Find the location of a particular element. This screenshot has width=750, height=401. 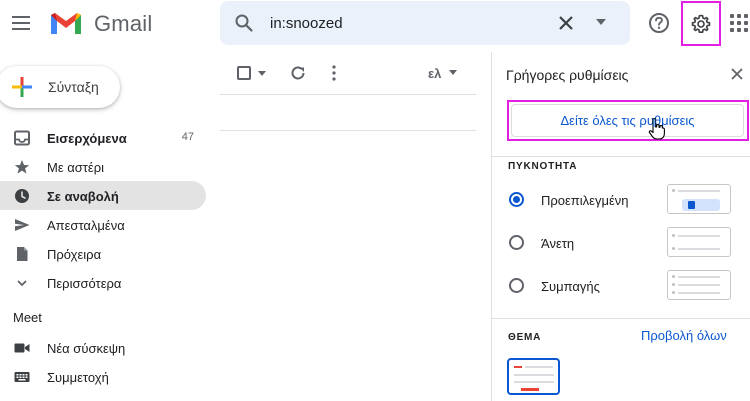

main-menu-button is located at coordinates (22, 23).